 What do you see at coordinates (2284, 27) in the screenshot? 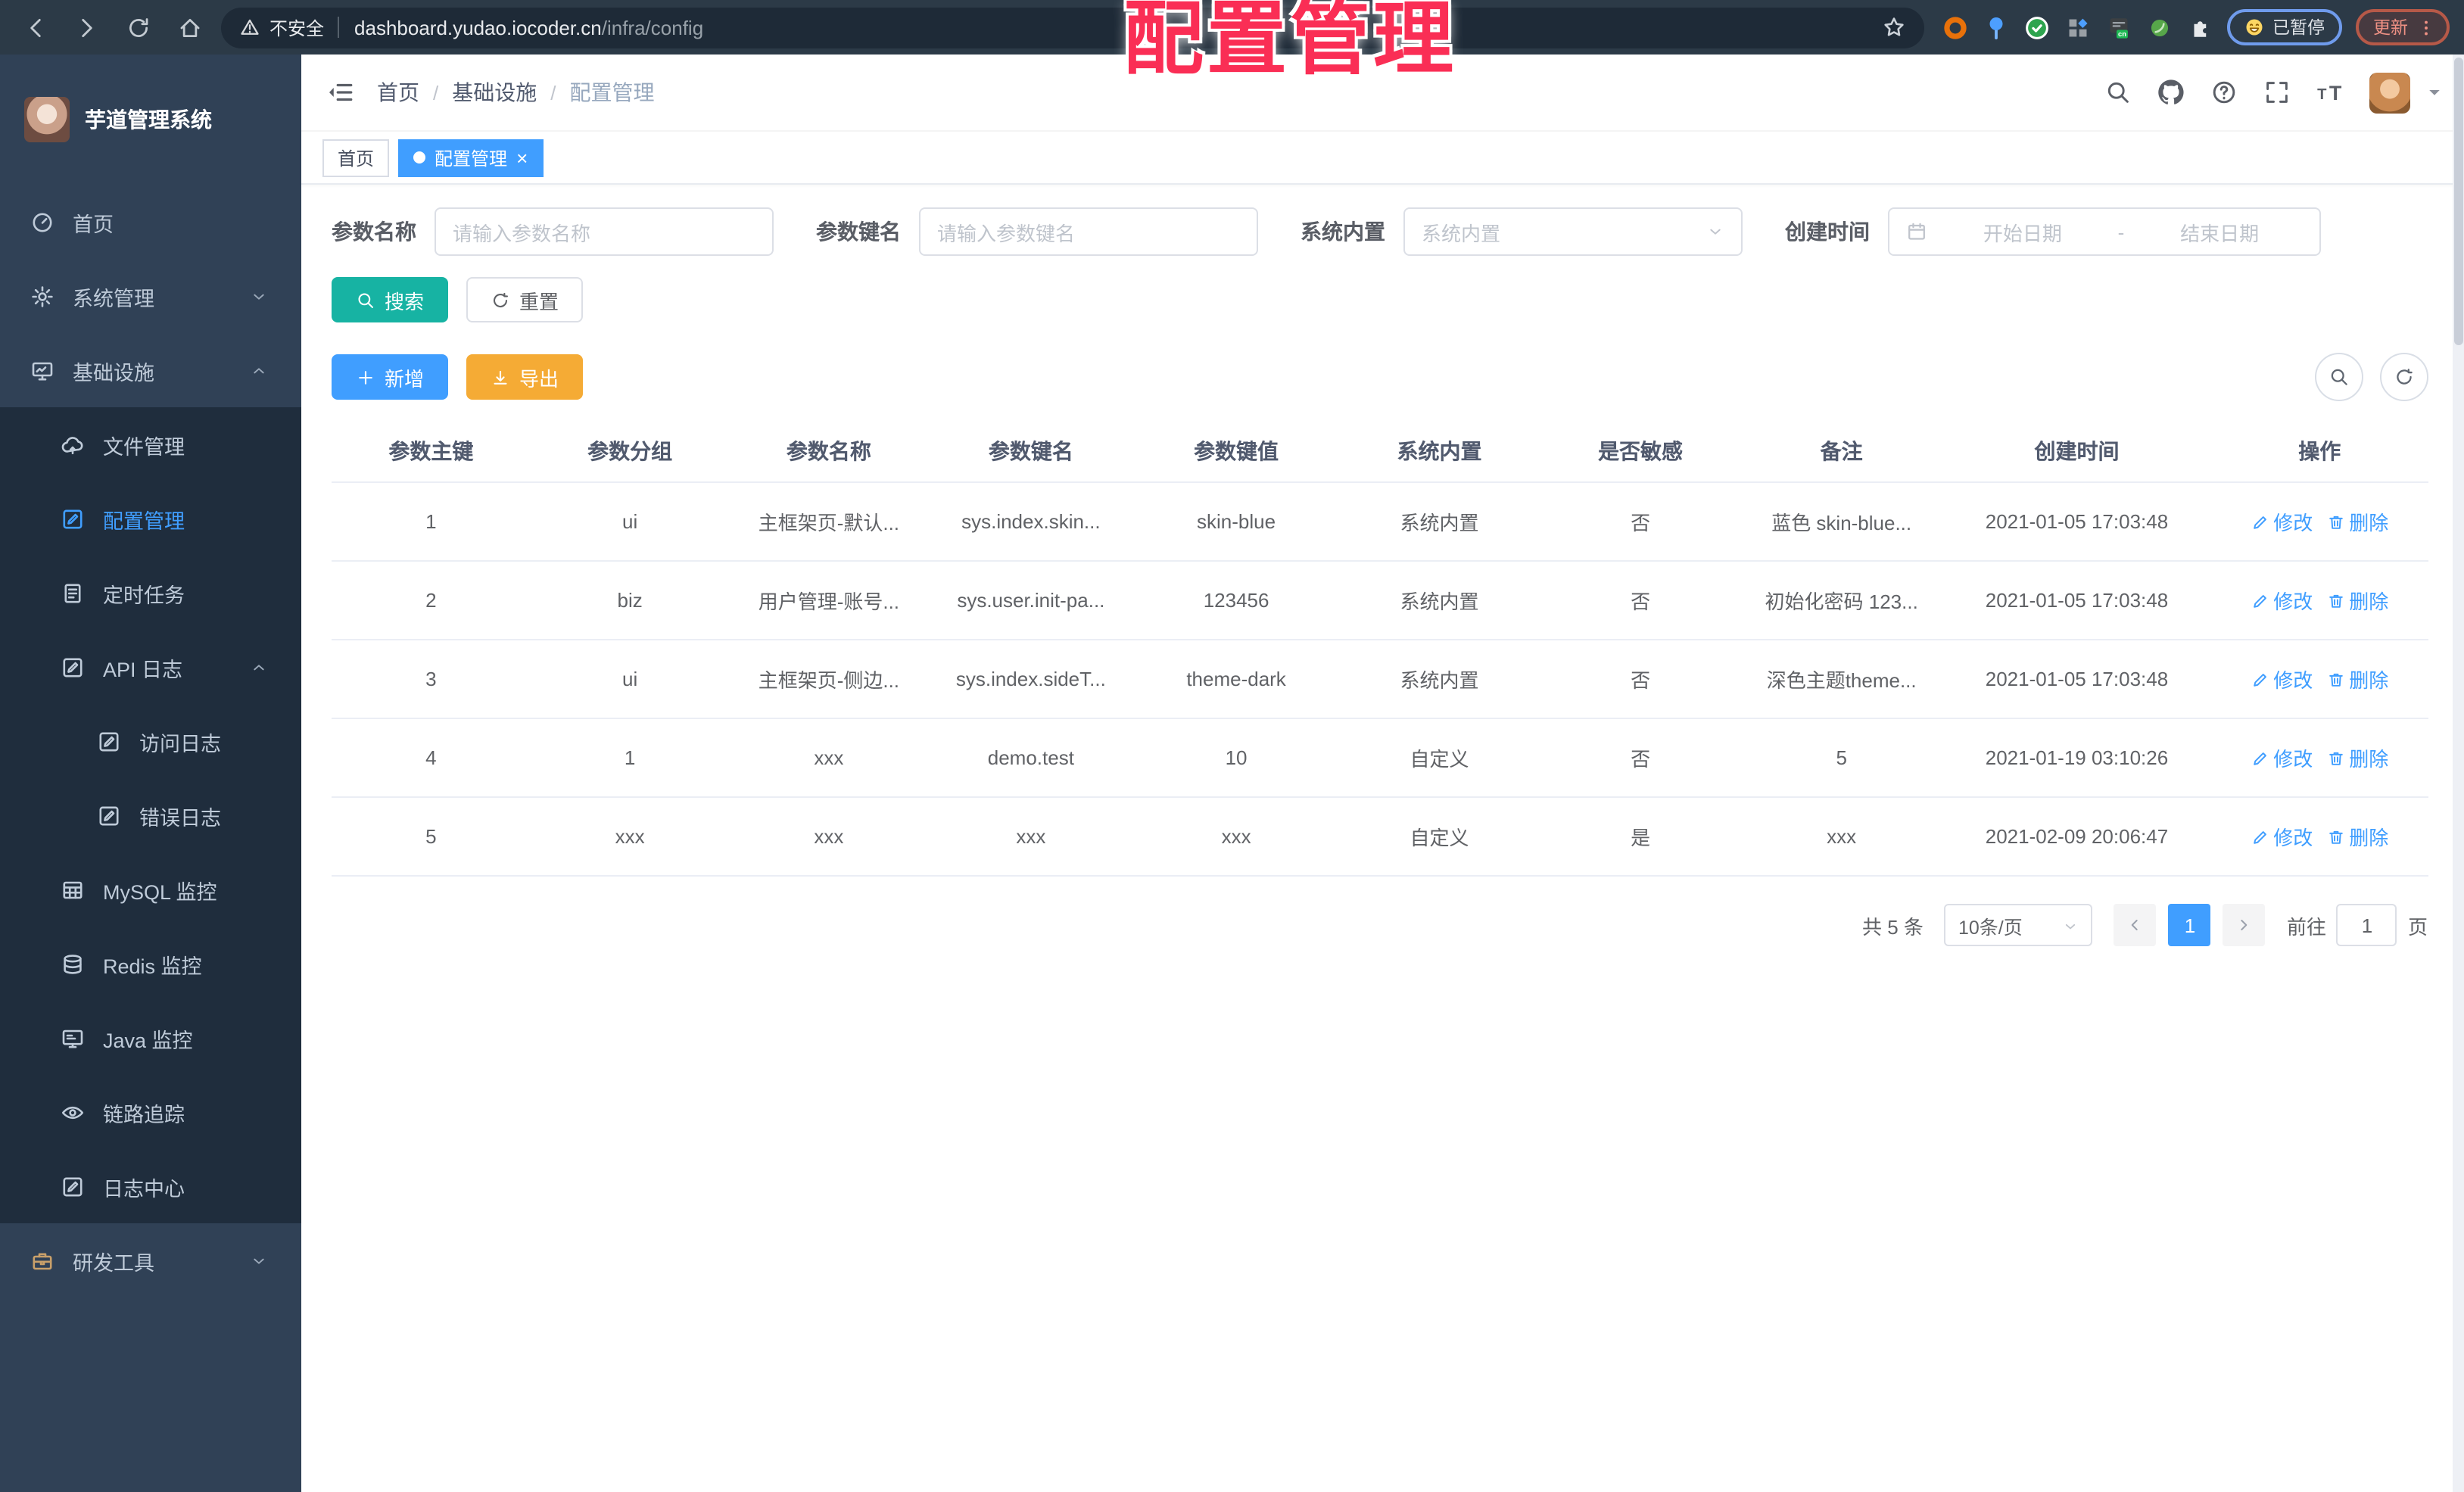
I see `paused-badge: 已暂停` at bounding box center [2284, 27].